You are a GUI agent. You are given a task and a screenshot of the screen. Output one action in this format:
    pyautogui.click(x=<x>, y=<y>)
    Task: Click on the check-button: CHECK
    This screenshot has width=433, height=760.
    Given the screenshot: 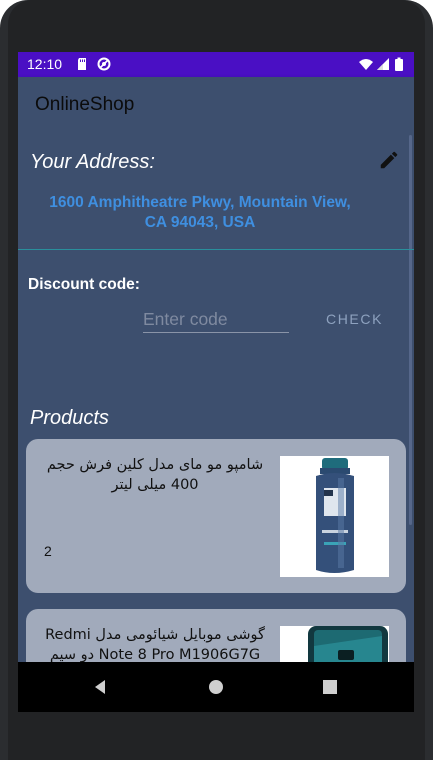 What is the action you would take?
    pyautogui.click(x=354, y=319)
    